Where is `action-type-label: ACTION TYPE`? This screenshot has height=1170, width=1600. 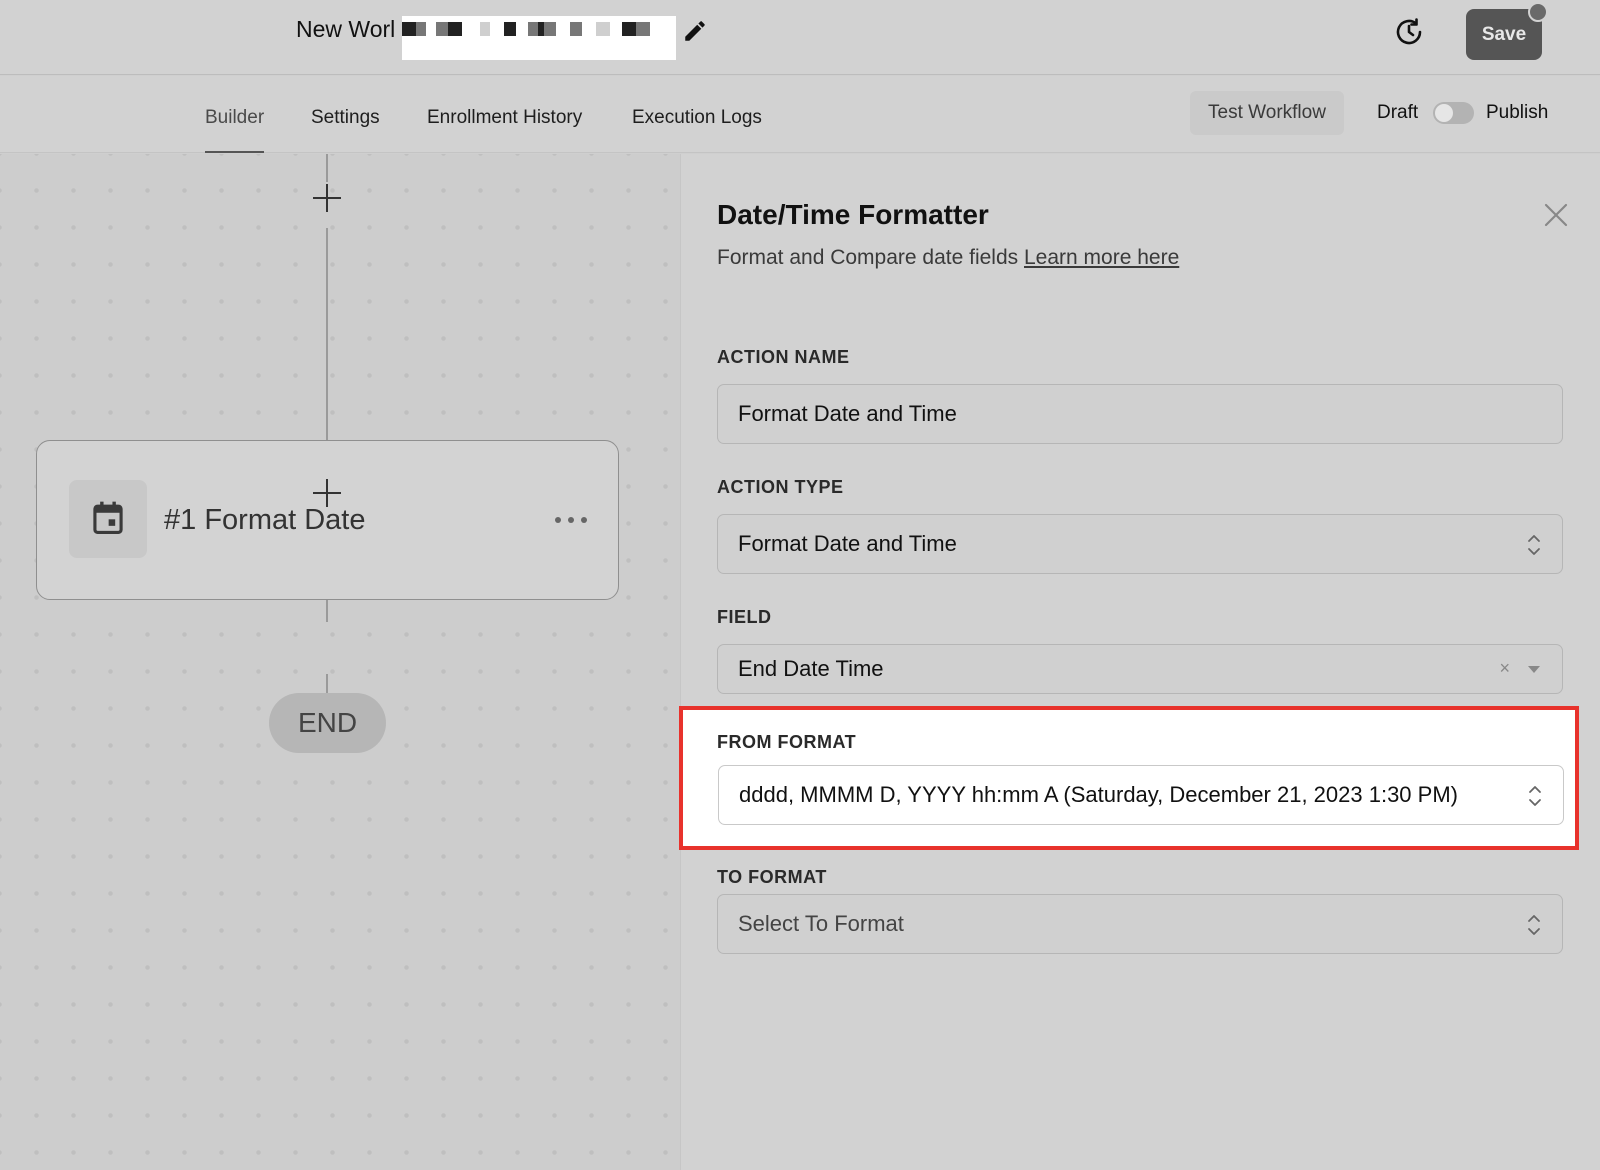 action-type-label: ACTION TYPE is located at coordinates (780, 487).